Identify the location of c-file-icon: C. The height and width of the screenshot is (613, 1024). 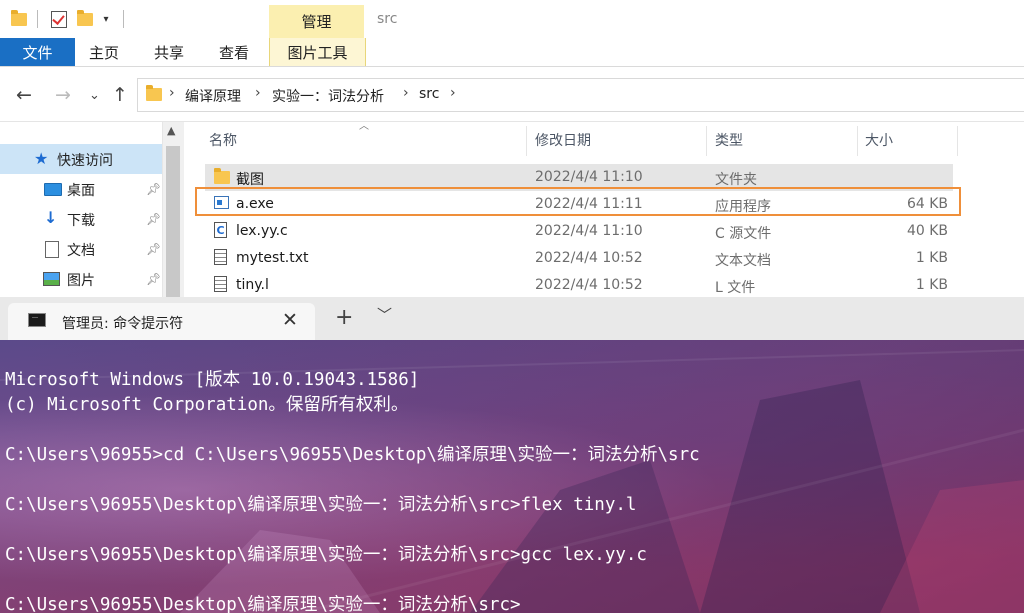
(220, 230).